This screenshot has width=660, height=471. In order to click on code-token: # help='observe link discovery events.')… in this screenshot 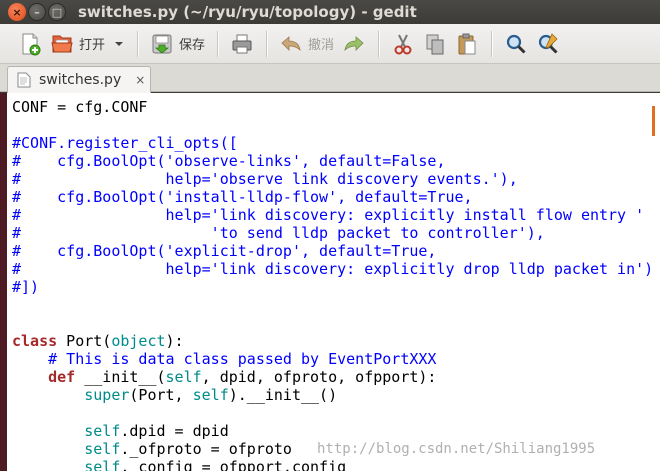, I will do `click(265, 179)`.